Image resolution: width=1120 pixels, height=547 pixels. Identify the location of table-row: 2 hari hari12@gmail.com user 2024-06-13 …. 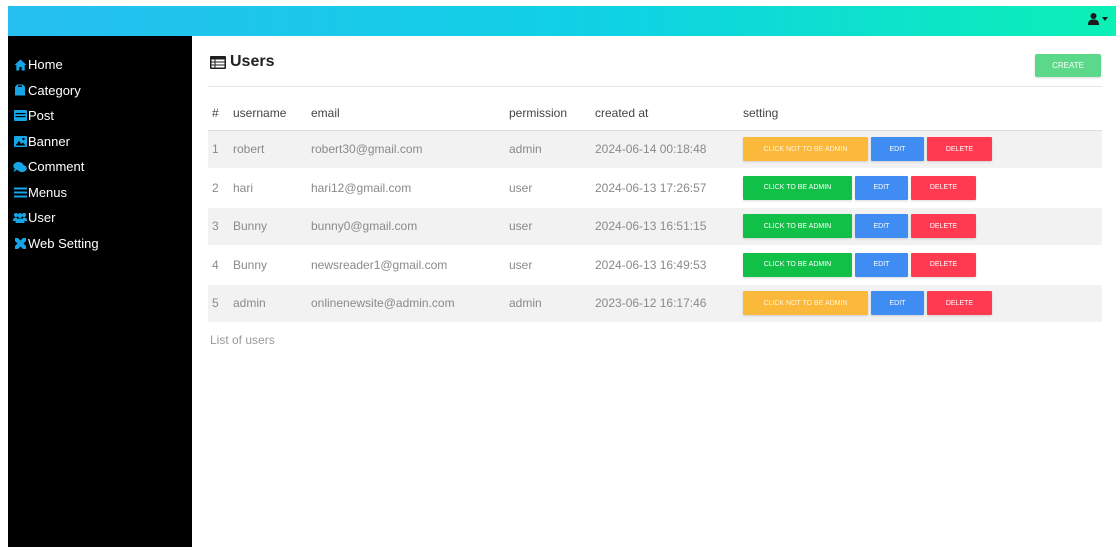
(655, 188).